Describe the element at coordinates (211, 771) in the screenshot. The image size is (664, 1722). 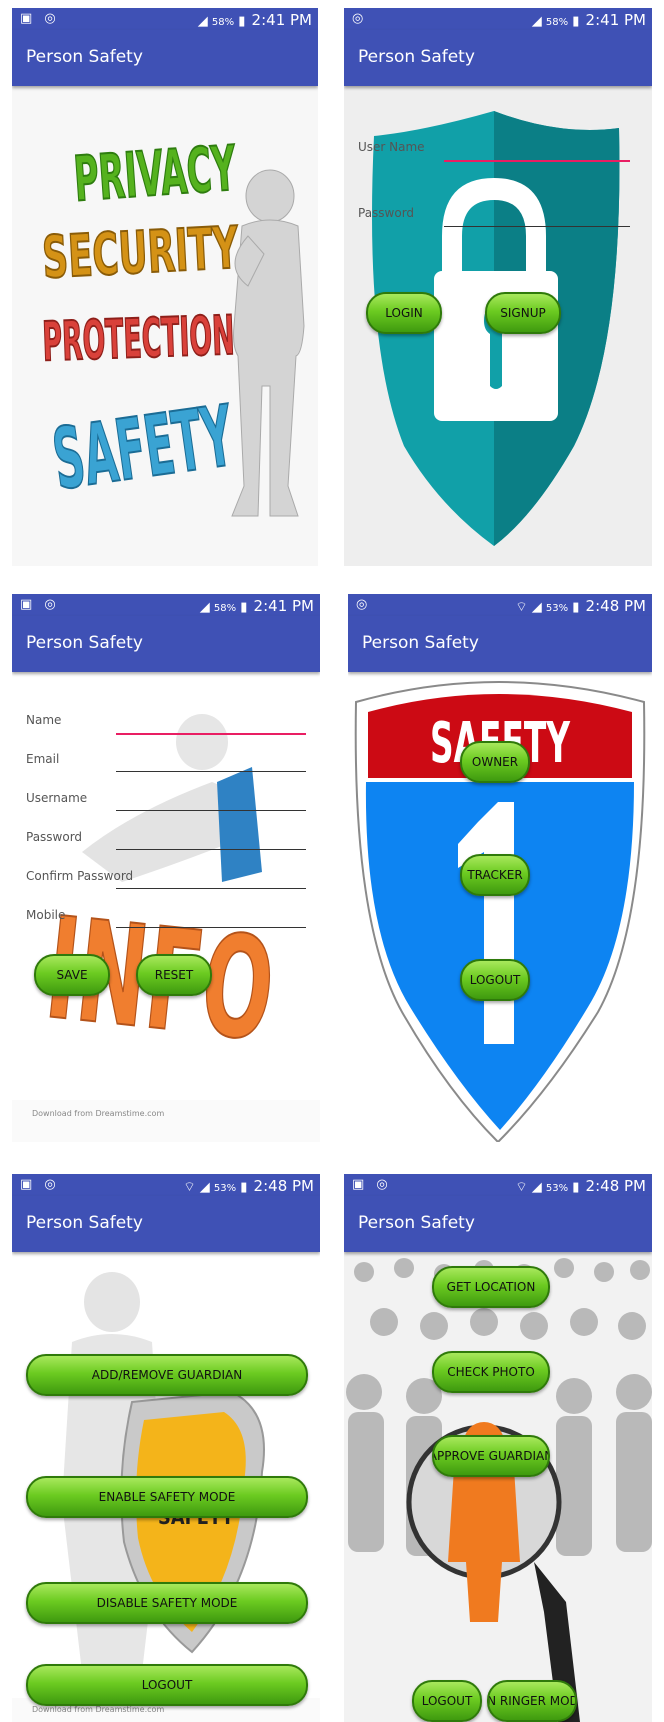
I see `email-input` at that location.